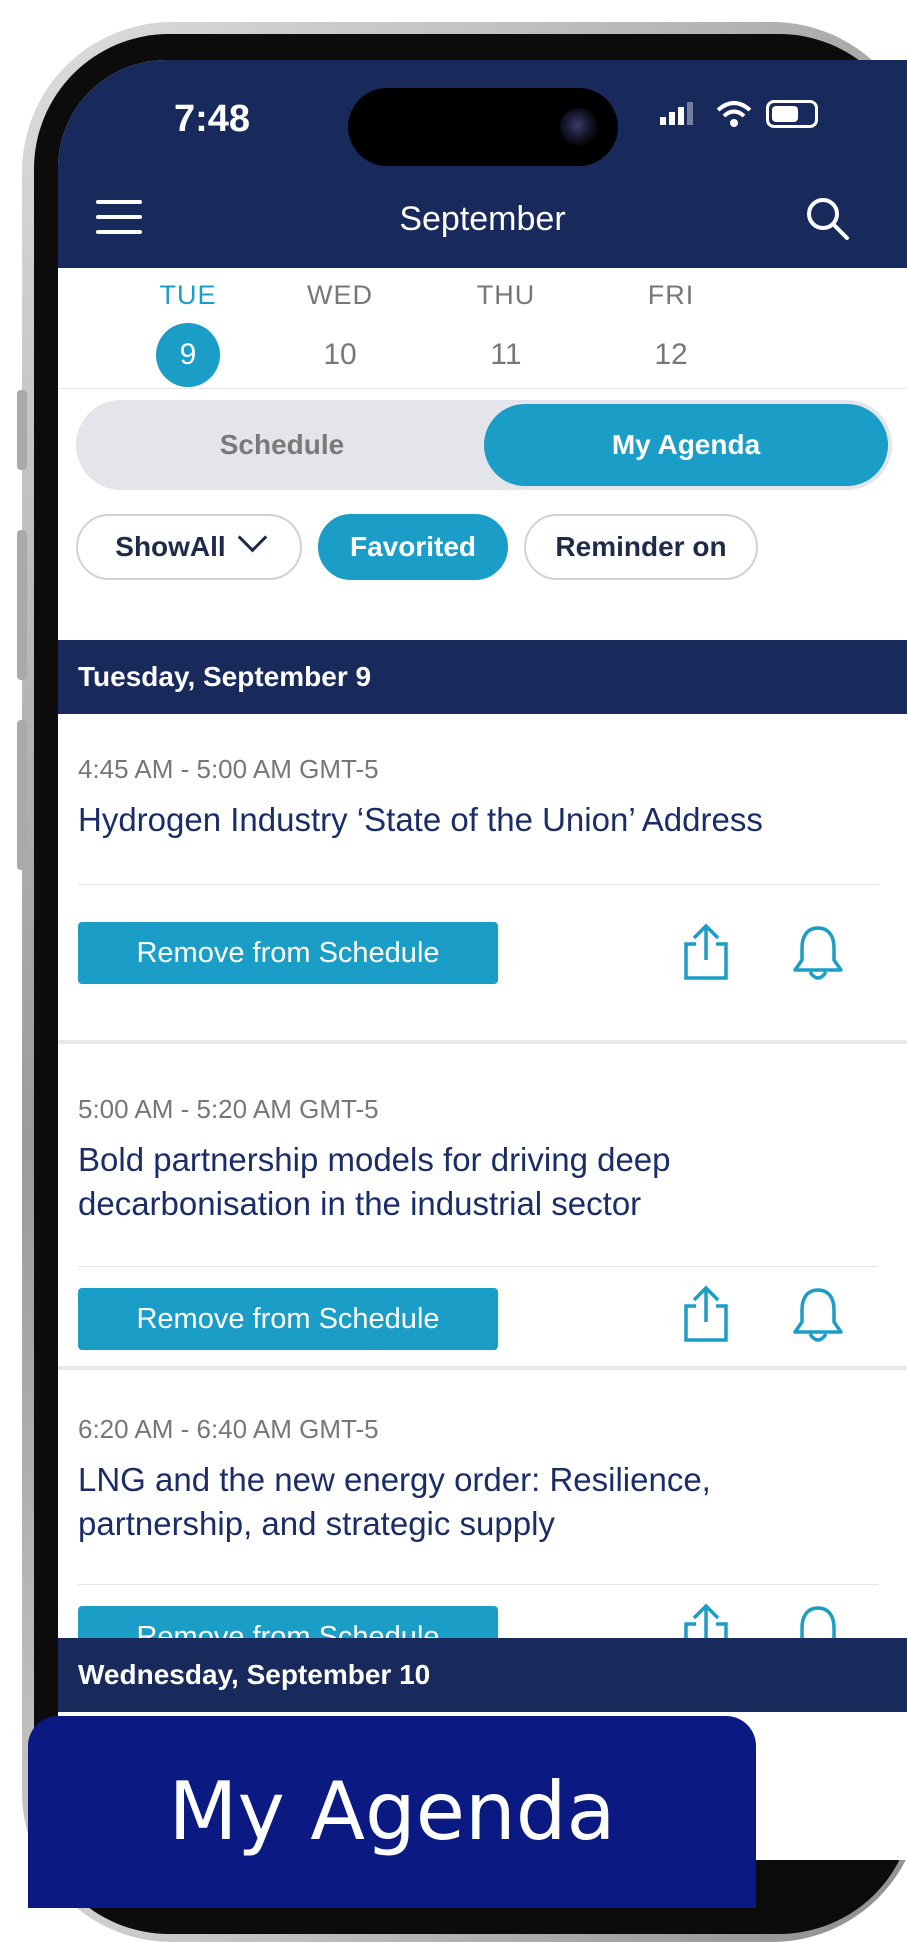 Image resolution: width=907 pixels, height=1942 pixels. I want to click on status-time: 7:48, so click(212, 119).